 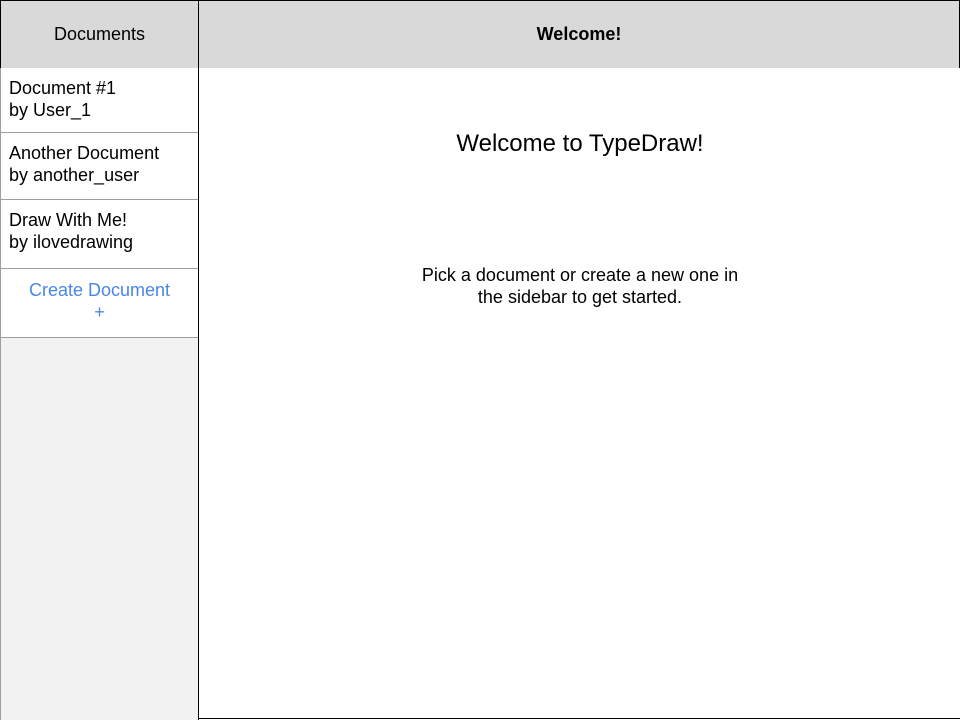 What do you see at coordinates (580, 143) in the screenshot?
I see `welcome-title: Welcome to TypeDraw!` at bounding box center [580, 143].